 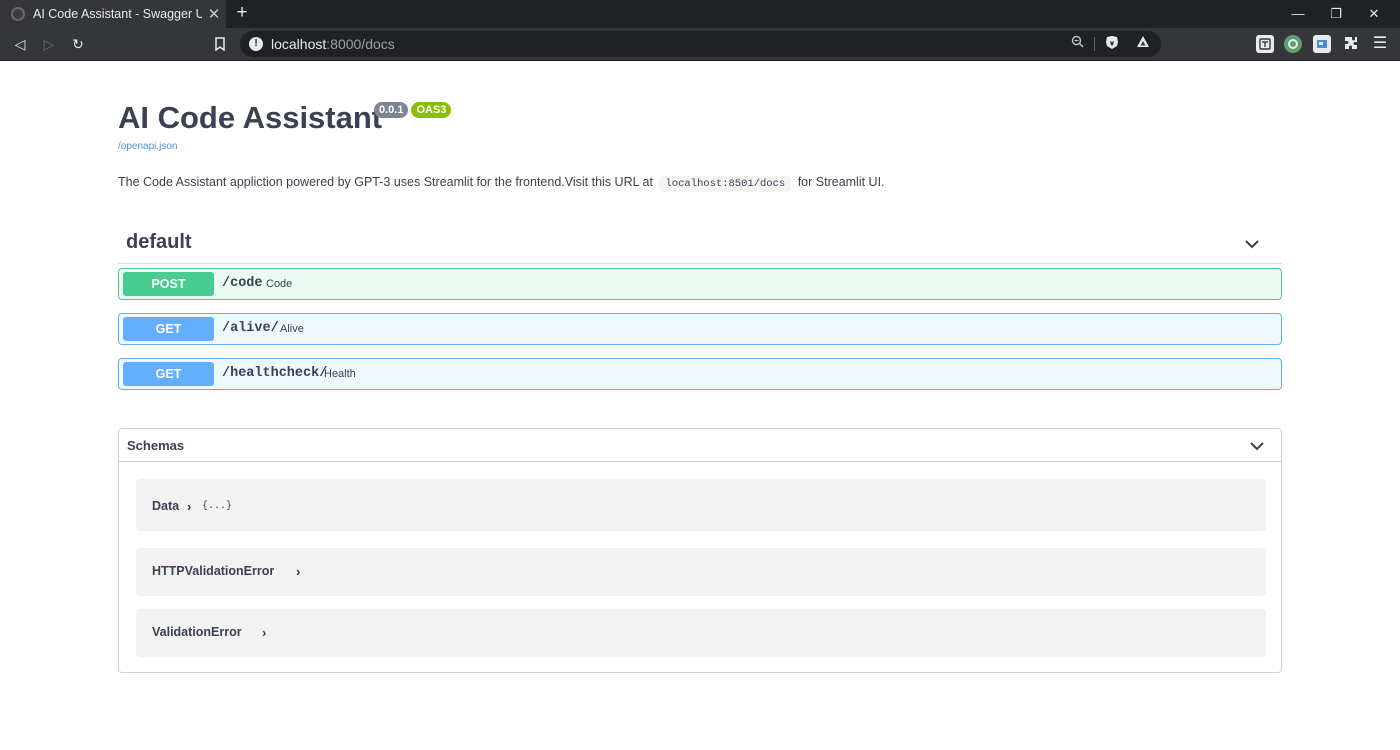 I want to click on bookmark-icon, so click(x=220, y=44).